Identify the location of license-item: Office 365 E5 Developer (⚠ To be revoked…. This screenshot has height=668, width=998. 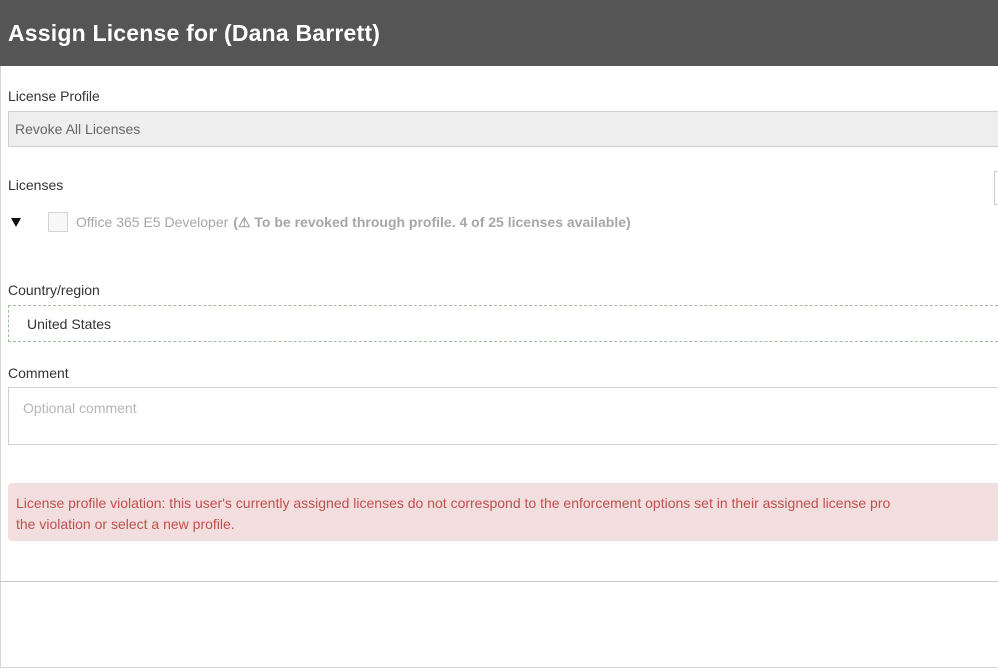
(319, 222).